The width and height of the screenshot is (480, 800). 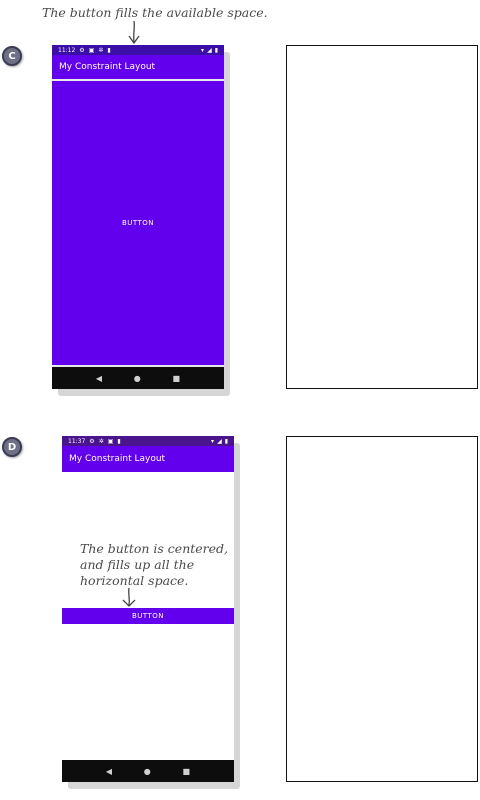 I want to click on badge-c: C, so click(x=12, y=56).